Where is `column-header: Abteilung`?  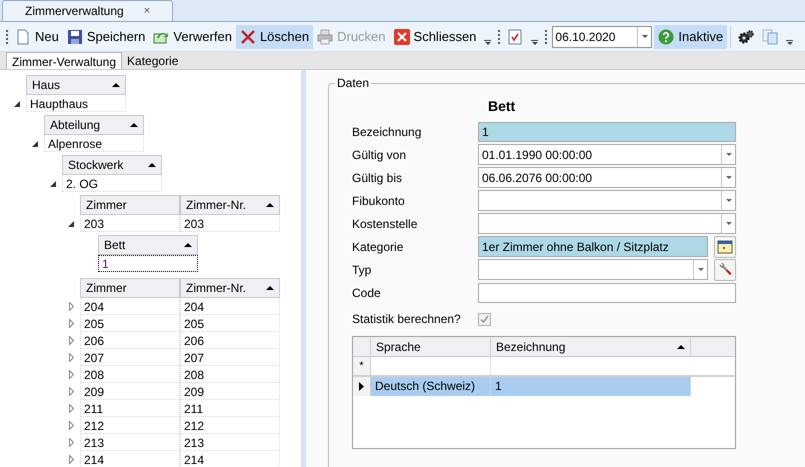
column-header: Abteilung is located at coordinates (94, 125).